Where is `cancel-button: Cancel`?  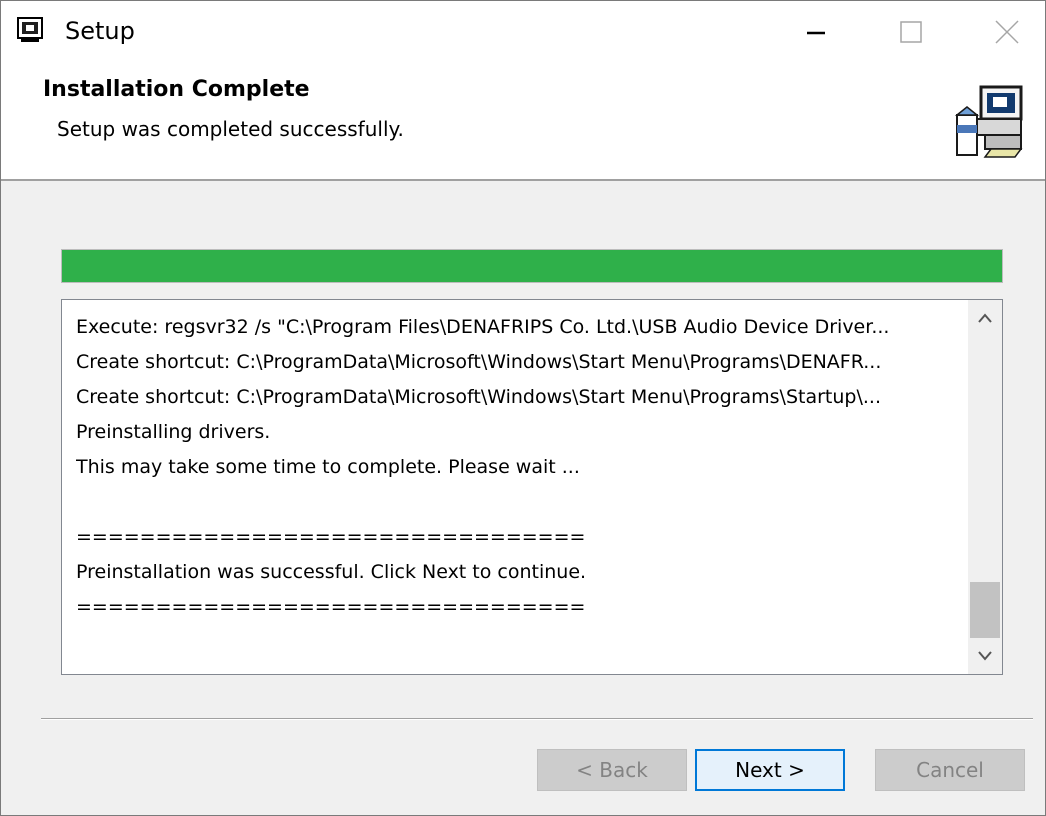
cancel-button: Cancel is located at coordinates (950, 770).